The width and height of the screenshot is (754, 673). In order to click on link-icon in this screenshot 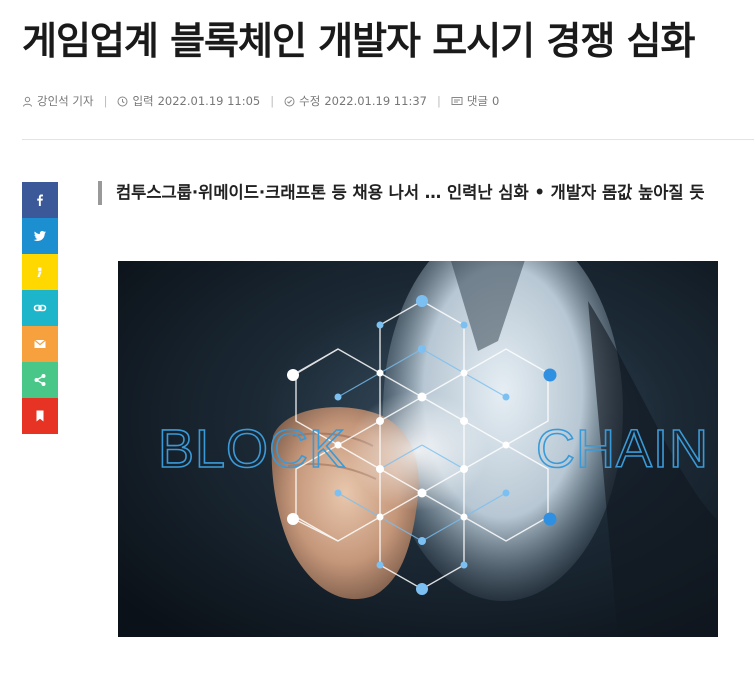, I will do `click(40, 308)`.